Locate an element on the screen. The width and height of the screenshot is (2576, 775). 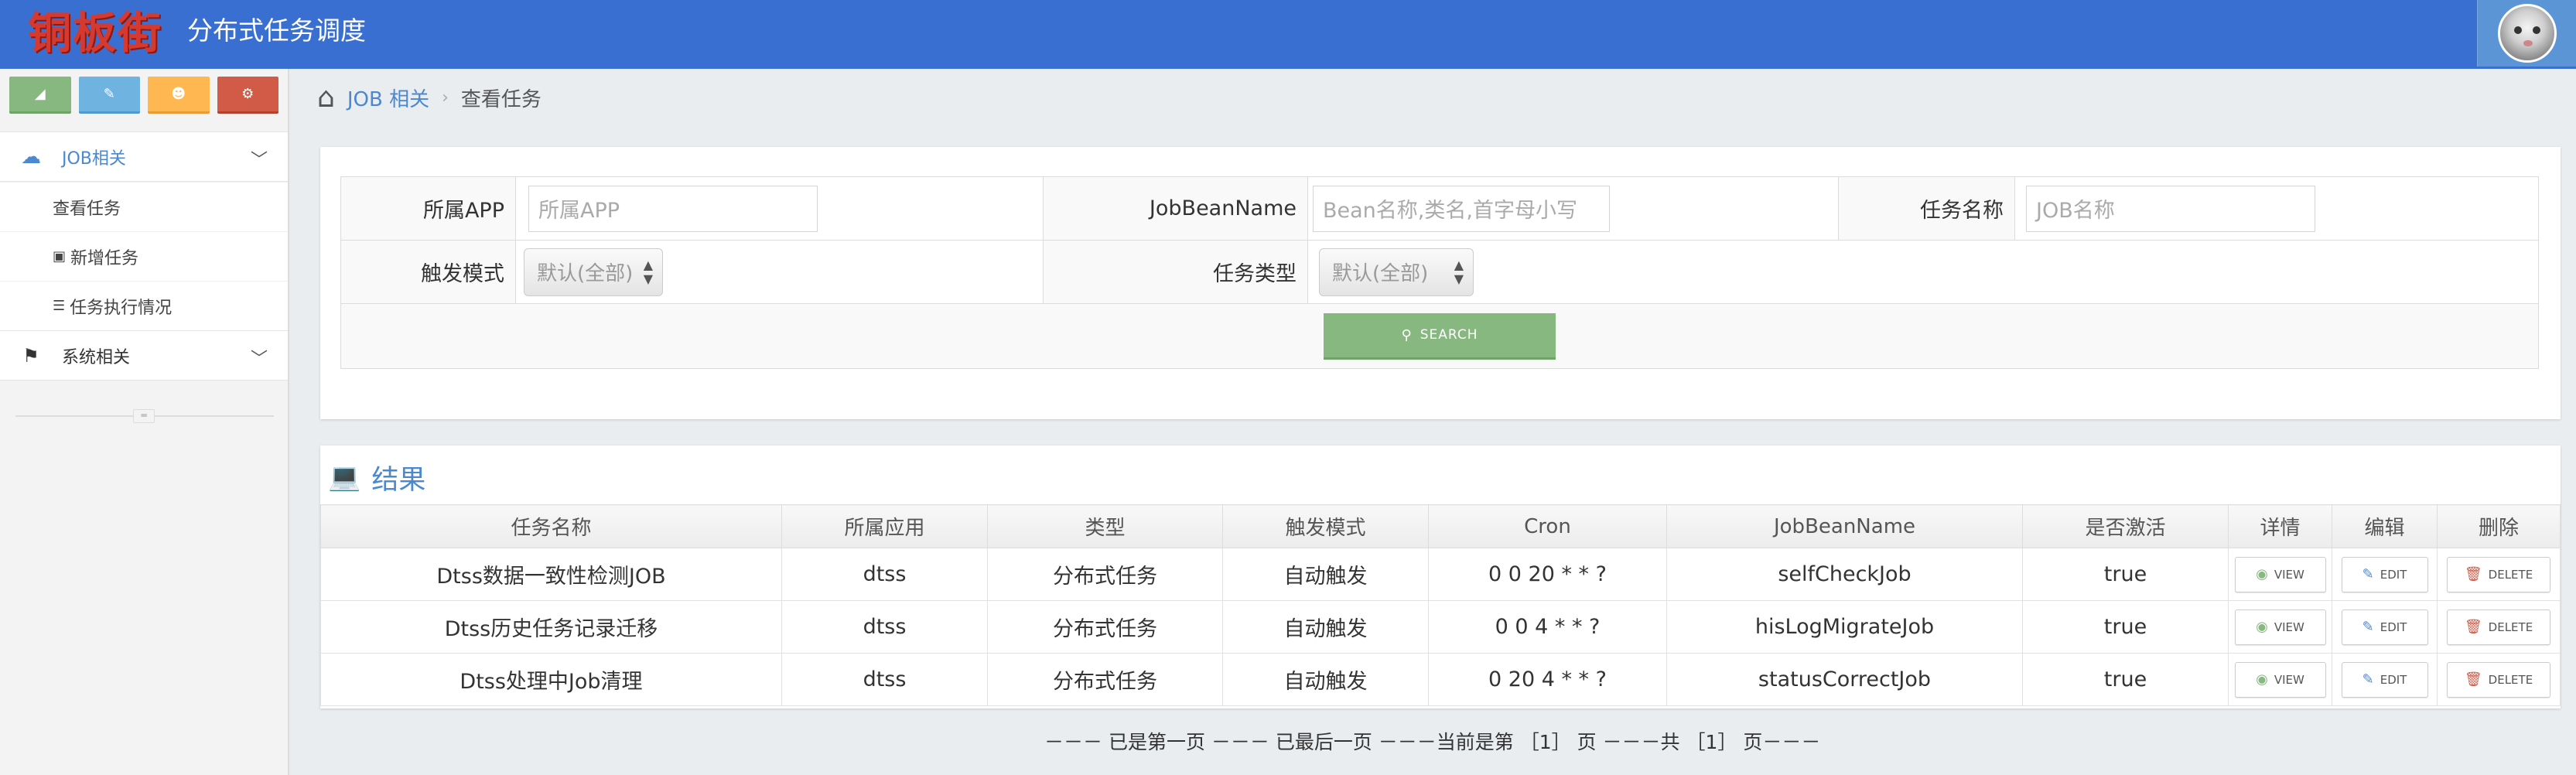
sidebar-shortcuts: ◢ ✎ ☻ ⚙ is located at coordinates (144, 100).